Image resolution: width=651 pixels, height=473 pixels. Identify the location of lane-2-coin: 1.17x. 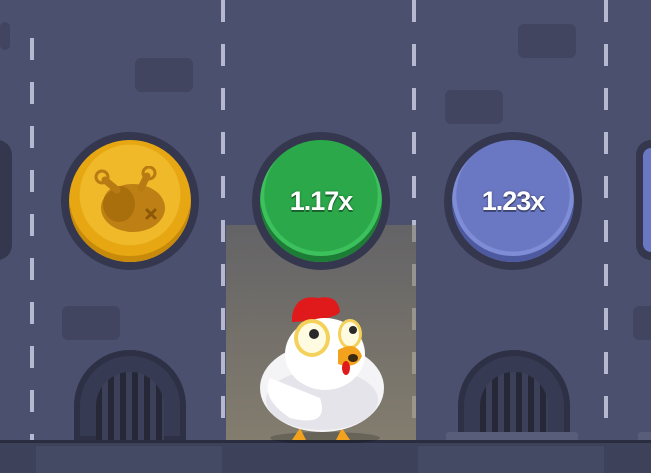
(321, 201).